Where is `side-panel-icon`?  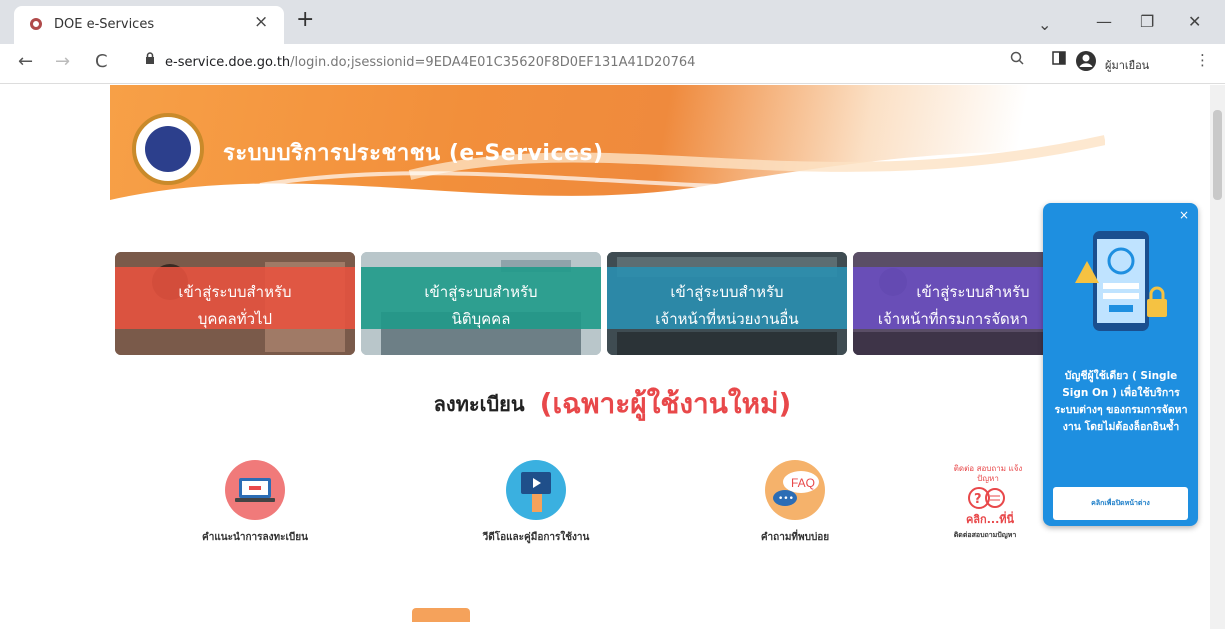
side-panel-icon is located at coordinates (1059, 60).